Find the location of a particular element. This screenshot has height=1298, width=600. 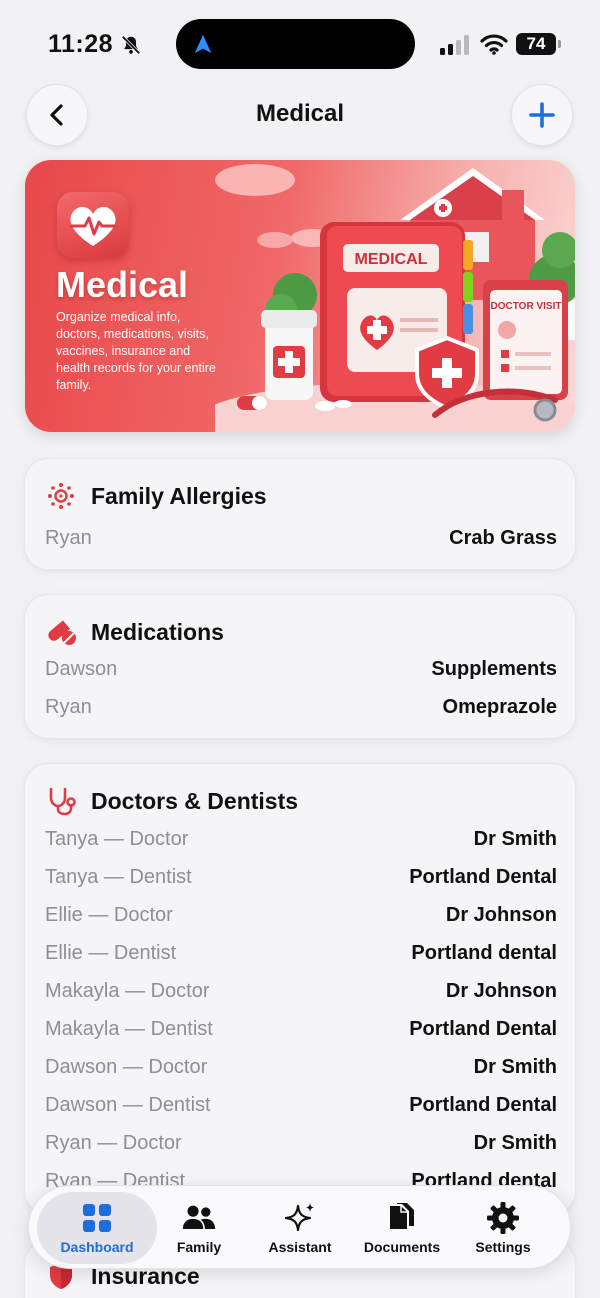

grid-icon is located at coordinates (97, 1218).